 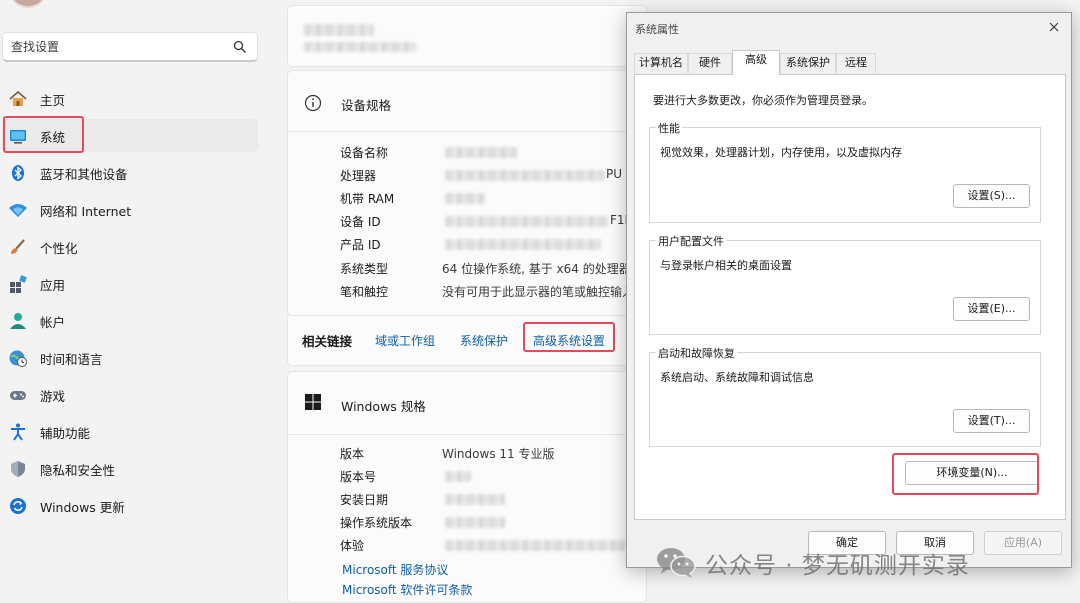 What do you see at coordinates (691, 241) in the screenshot?
I see `group-label: 用户配置文件` at bounding box center [691, 241].